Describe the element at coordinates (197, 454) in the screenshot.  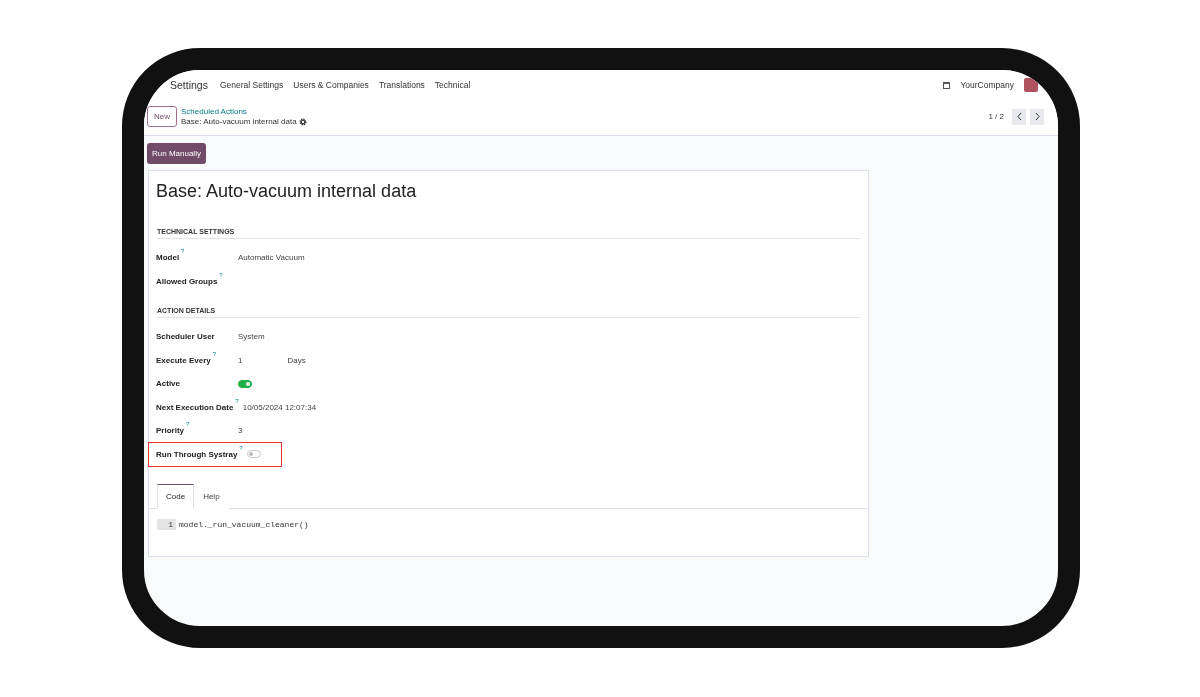
I see `field-label: Run Through Systray` at that location.